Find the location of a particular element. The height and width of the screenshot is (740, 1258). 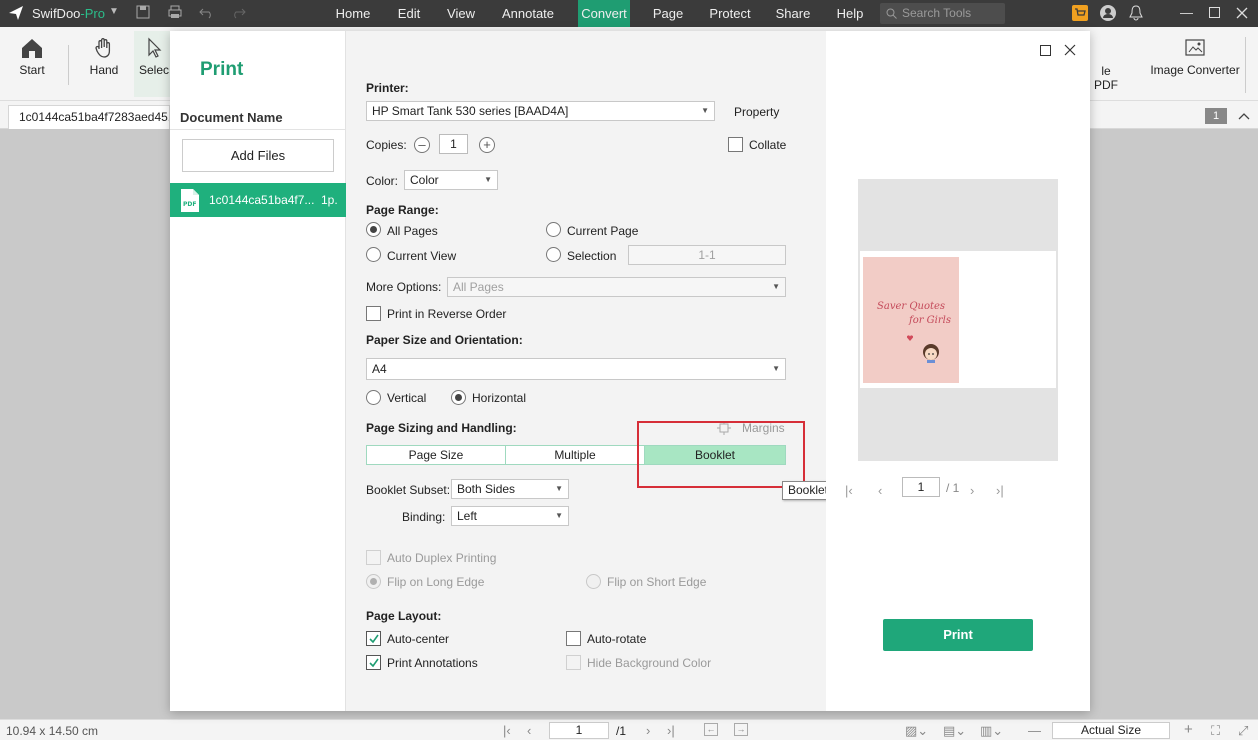

fit-width-icon: ⛶ is located at coordinates (1215, 731).